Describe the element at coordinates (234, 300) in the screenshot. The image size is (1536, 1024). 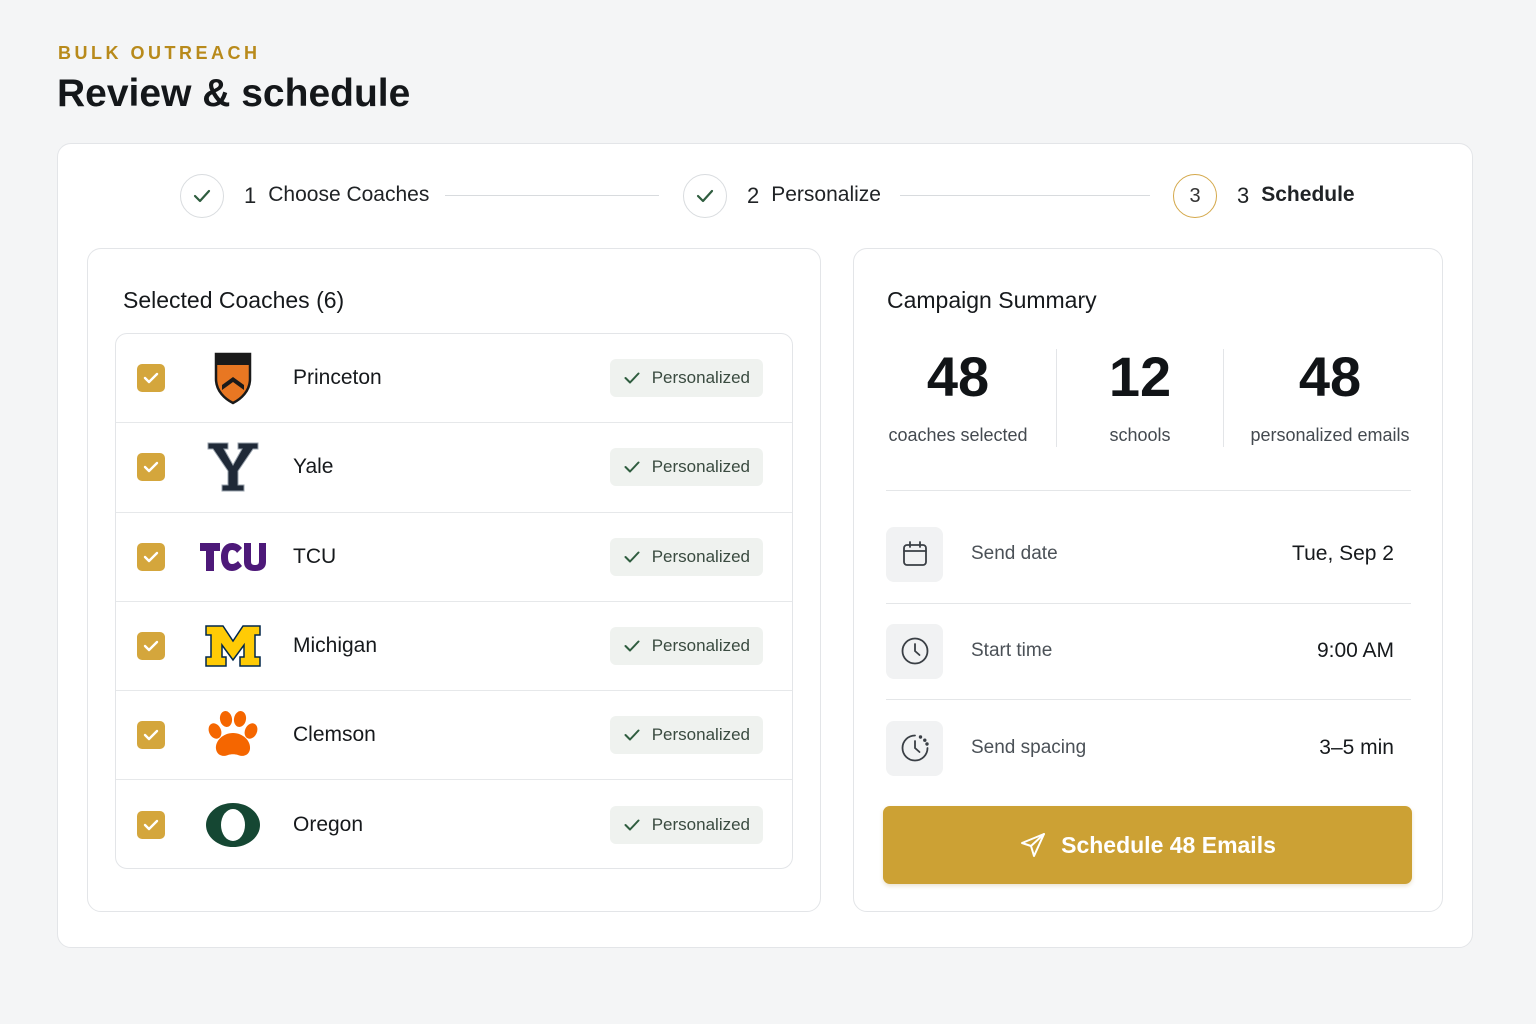
I see `panel-title: Selected Coaches (6)` at that location.